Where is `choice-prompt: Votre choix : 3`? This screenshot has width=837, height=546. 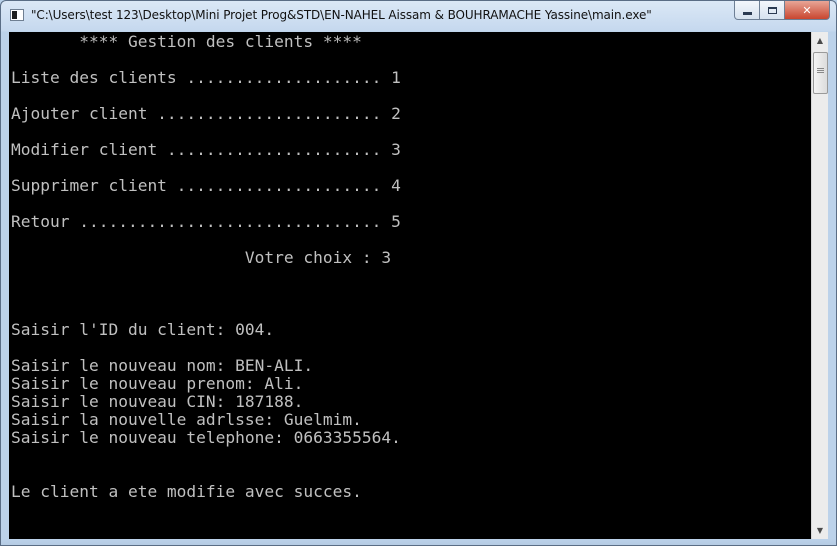 choice-prompt: Votre choix : 3 is located at coordinates (201, 257).